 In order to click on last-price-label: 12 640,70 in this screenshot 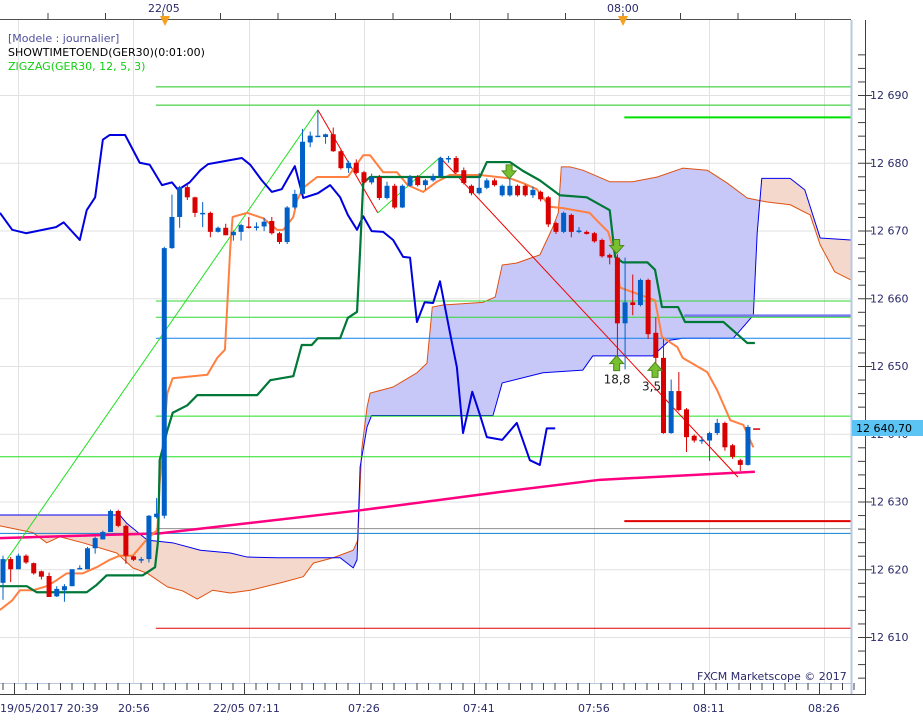, I will do `click(887, 428)`.